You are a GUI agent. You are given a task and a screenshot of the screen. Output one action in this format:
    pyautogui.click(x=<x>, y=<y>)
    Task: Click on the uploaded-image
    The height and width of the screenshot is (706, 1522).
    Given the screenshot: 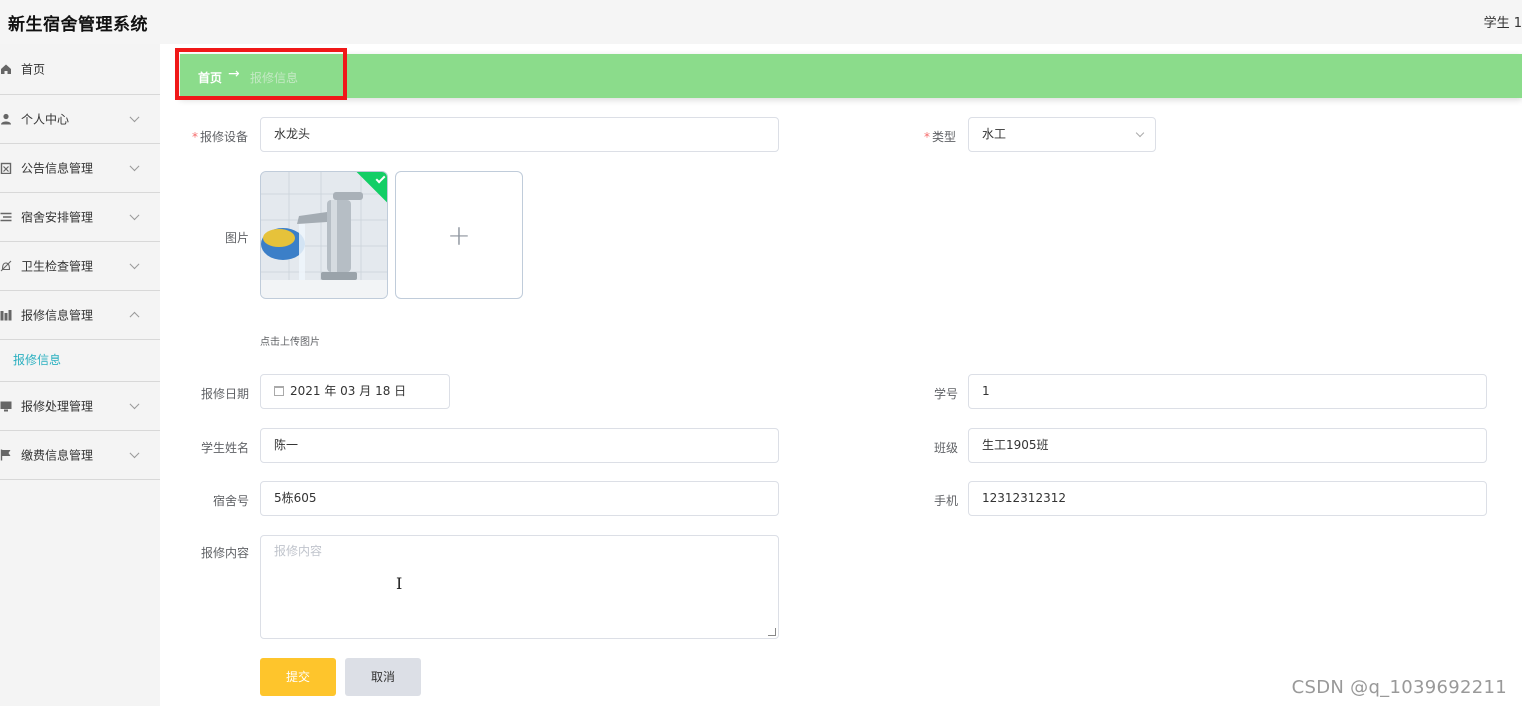 What is the action you would take?
    pyautogui.click(x=324, y=235)
    